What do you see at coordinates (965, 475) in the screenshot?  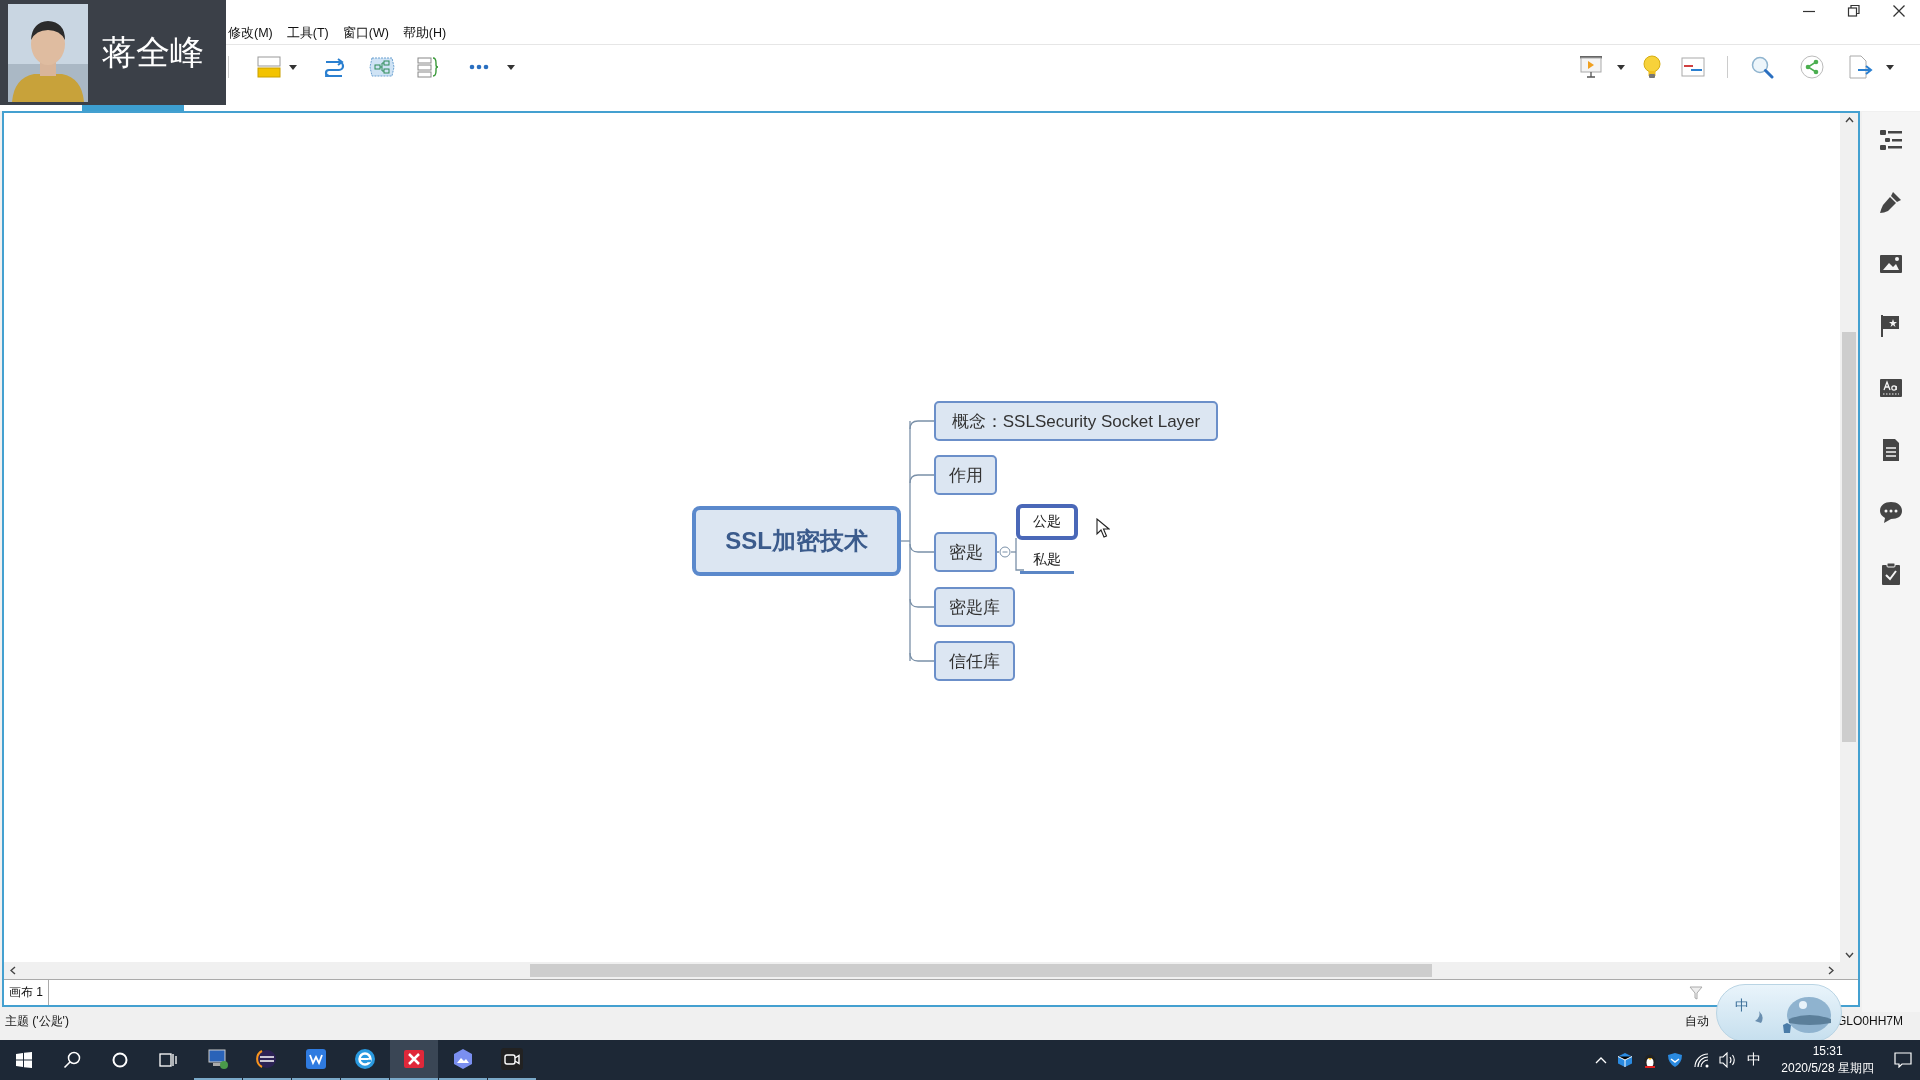 I see `topic-node: 作用` at bounding box center [965, 475].